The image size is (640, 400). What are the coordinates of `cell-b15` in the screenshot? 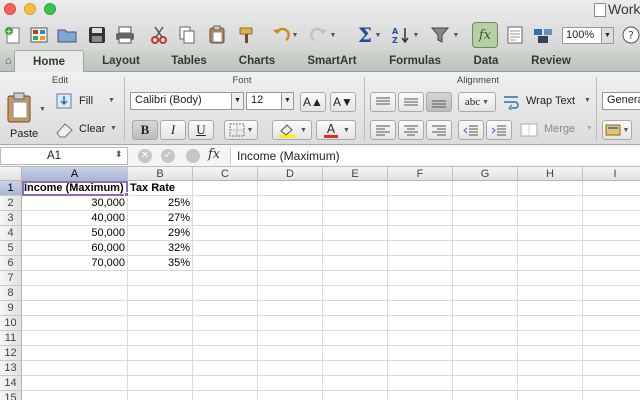 It's located at (160, 395).